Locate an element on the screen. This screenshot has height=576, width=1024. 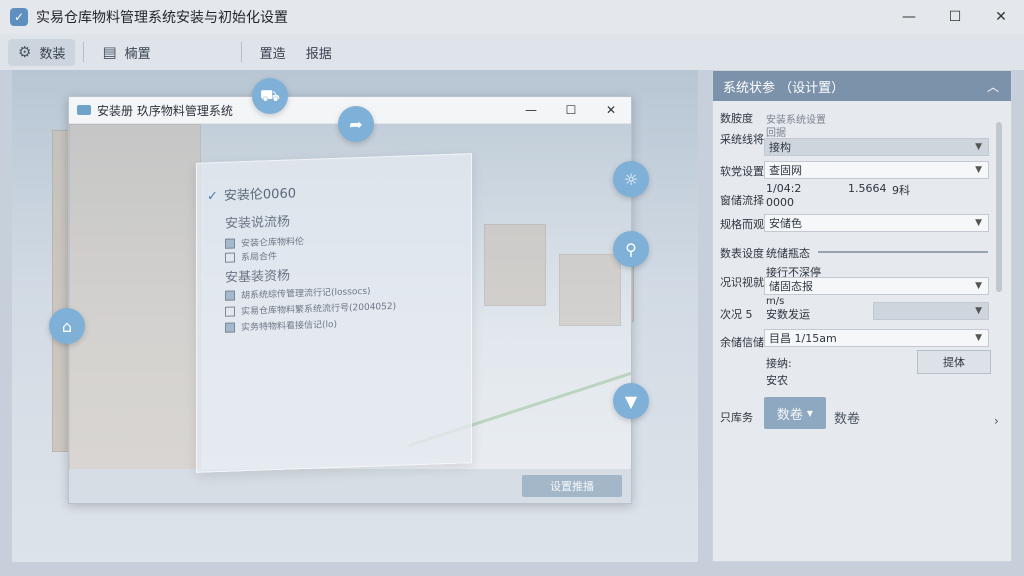
installer-close-button: ✕ is located at coordinates (611, 110).